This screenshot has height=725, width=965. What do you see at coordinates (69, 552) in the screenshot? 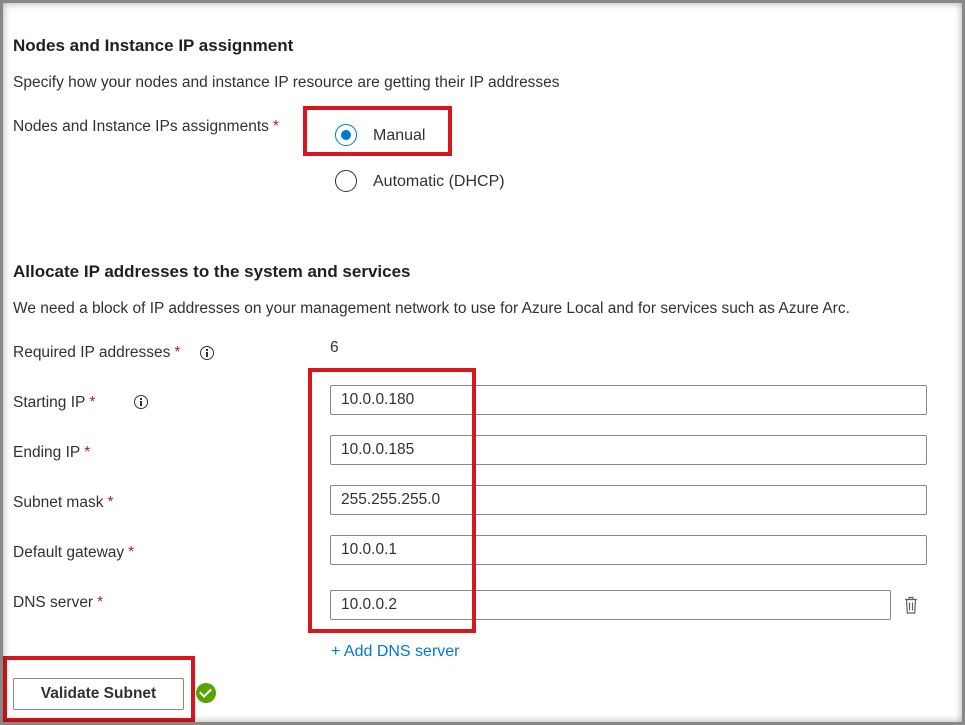
I see `default-gateway-label-text: Default gateway` at bounding box center [69, 552].